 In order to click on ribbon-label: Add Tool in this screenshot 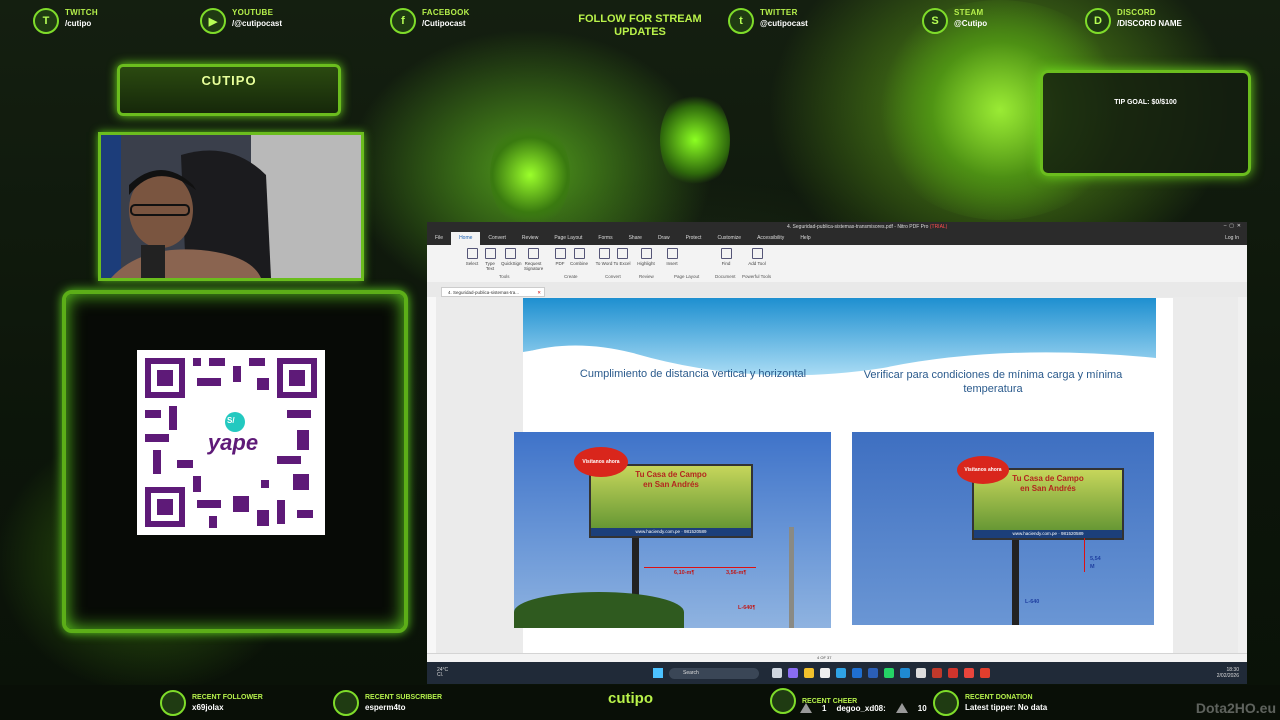, I will do `click(757, 263)`.